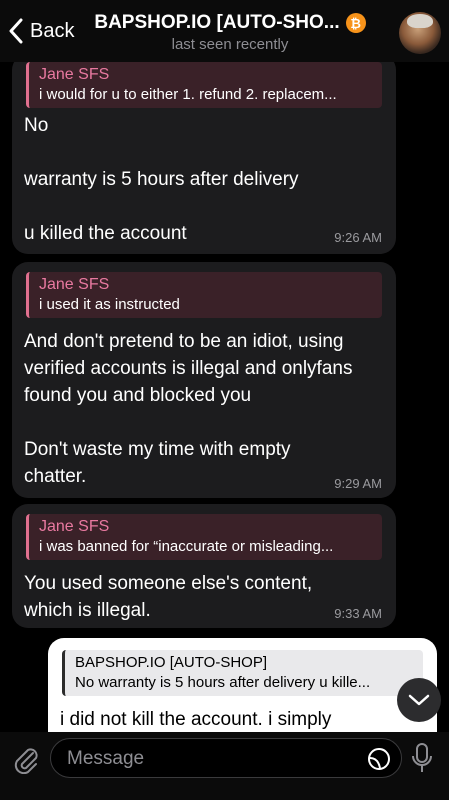  Describe the element at coordinates (109, 304) in the screenshot. I see `reply-snippet: i used it as instructed` at that location.